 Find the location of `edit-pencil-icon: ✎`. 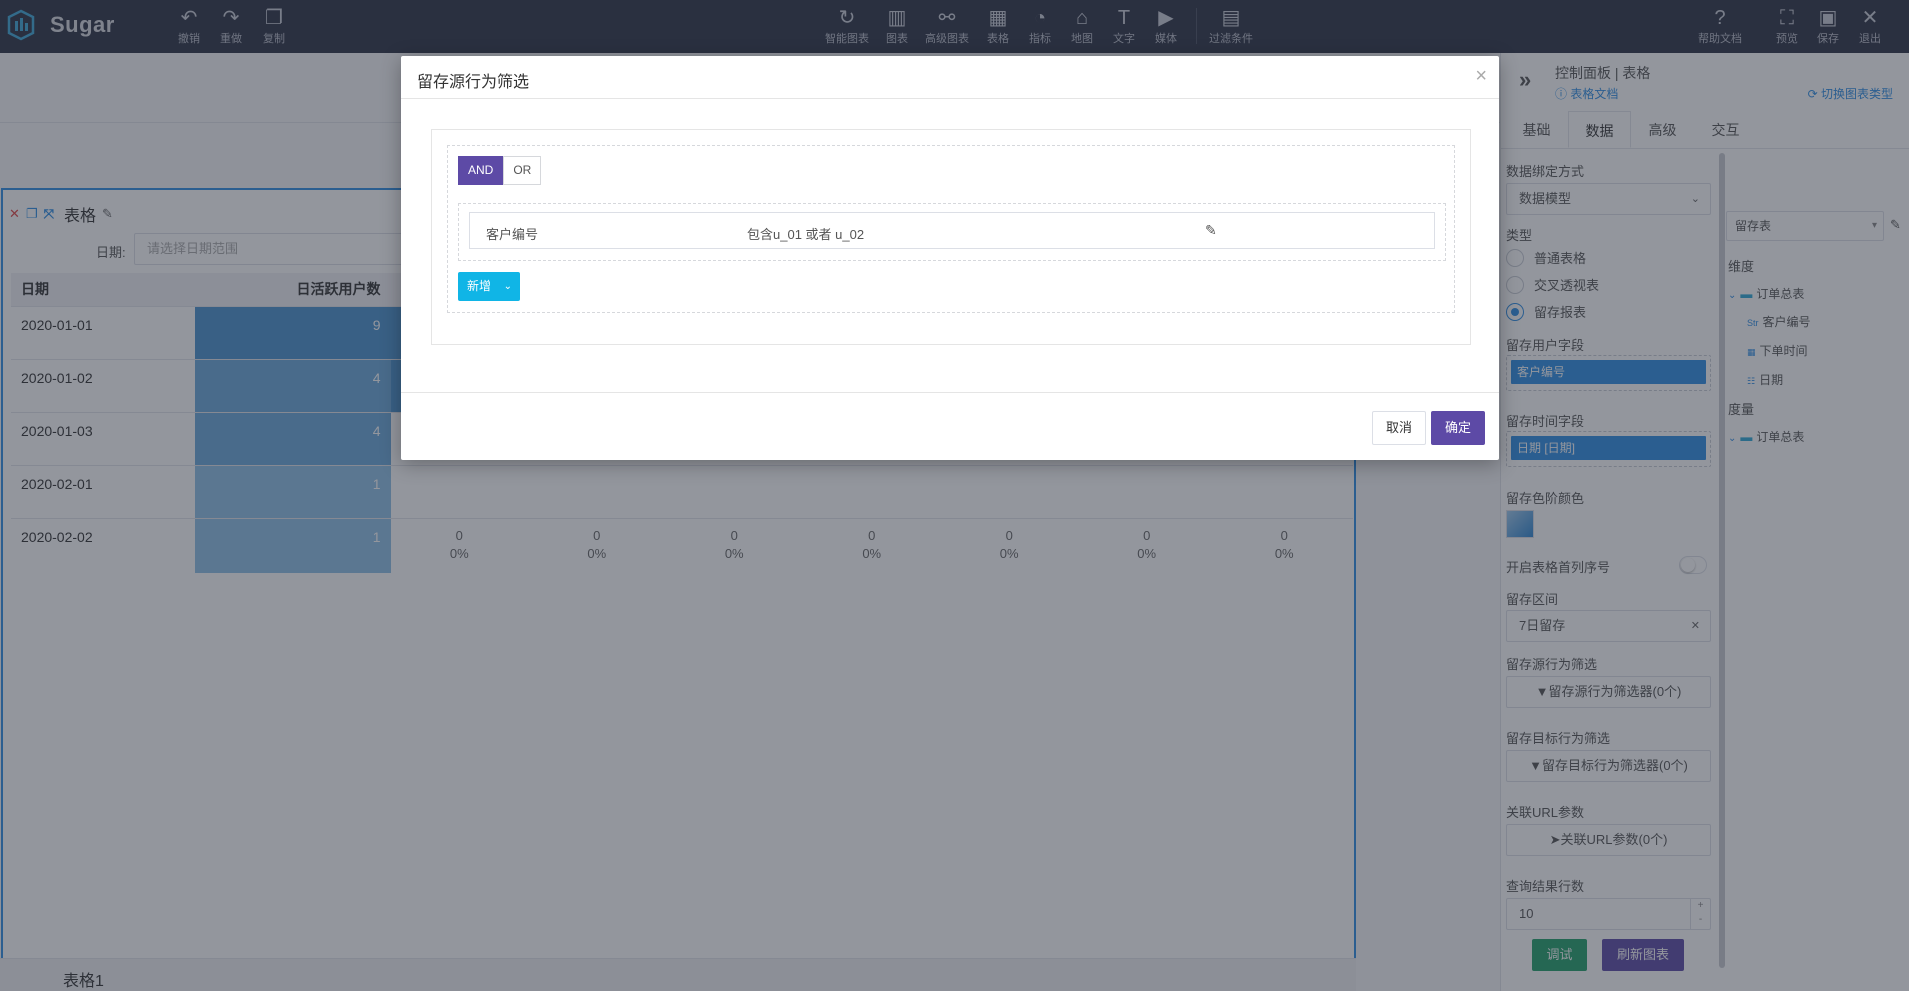

edit-pencil-icon: ✎ is located at coordinates (1211, 230).